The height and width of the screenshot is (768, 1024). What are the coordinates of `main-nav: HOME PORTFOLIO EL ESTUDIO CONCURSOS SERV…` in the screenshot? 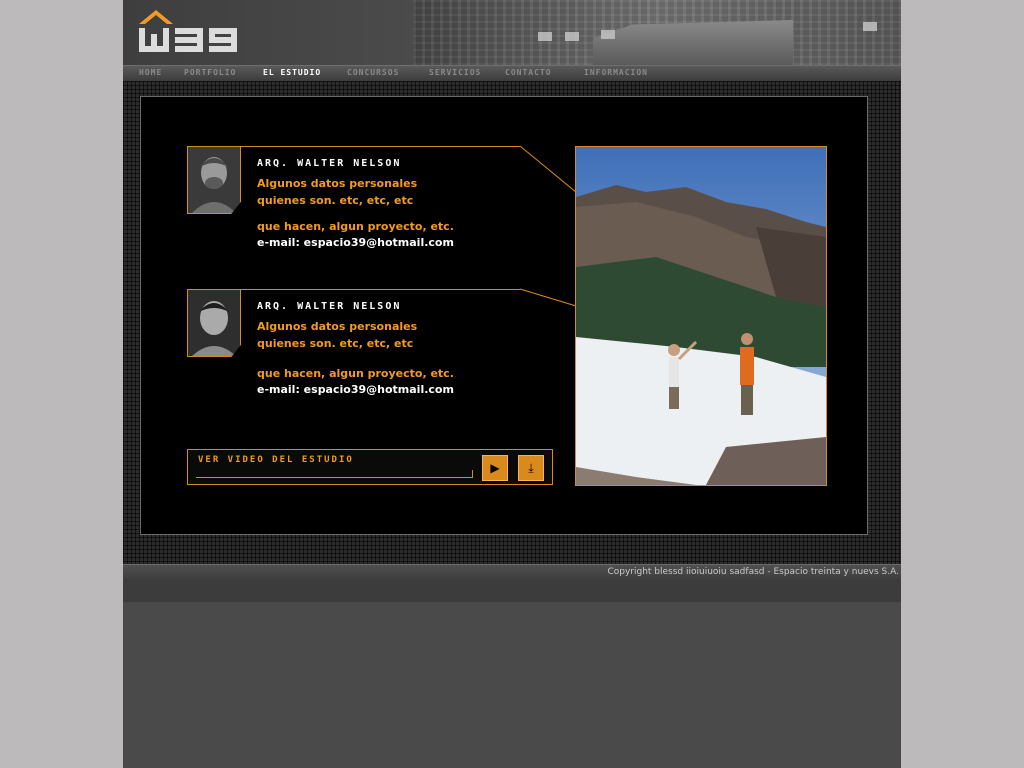 It's located at (512, 73).